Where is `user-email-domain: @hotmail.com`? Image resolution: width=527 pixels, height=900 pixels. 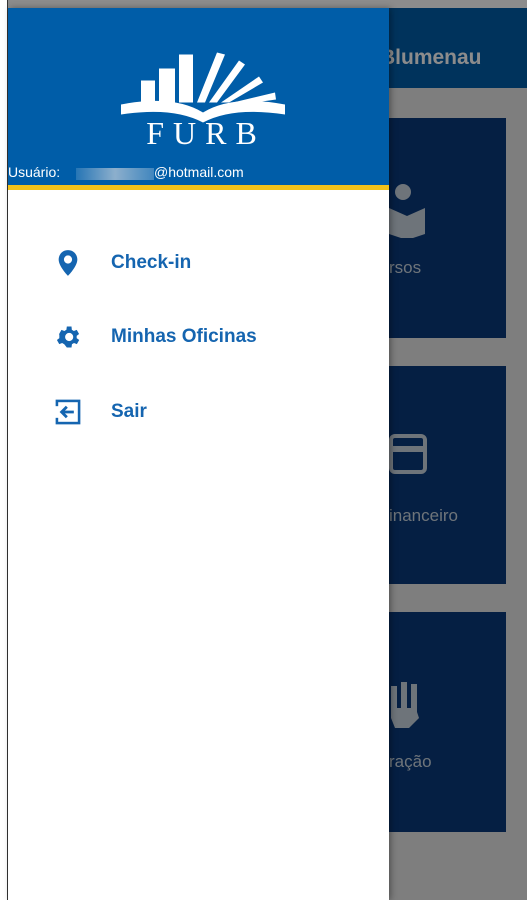 user-email-domain: @hotmail.com is located at coordinates (199, 172).